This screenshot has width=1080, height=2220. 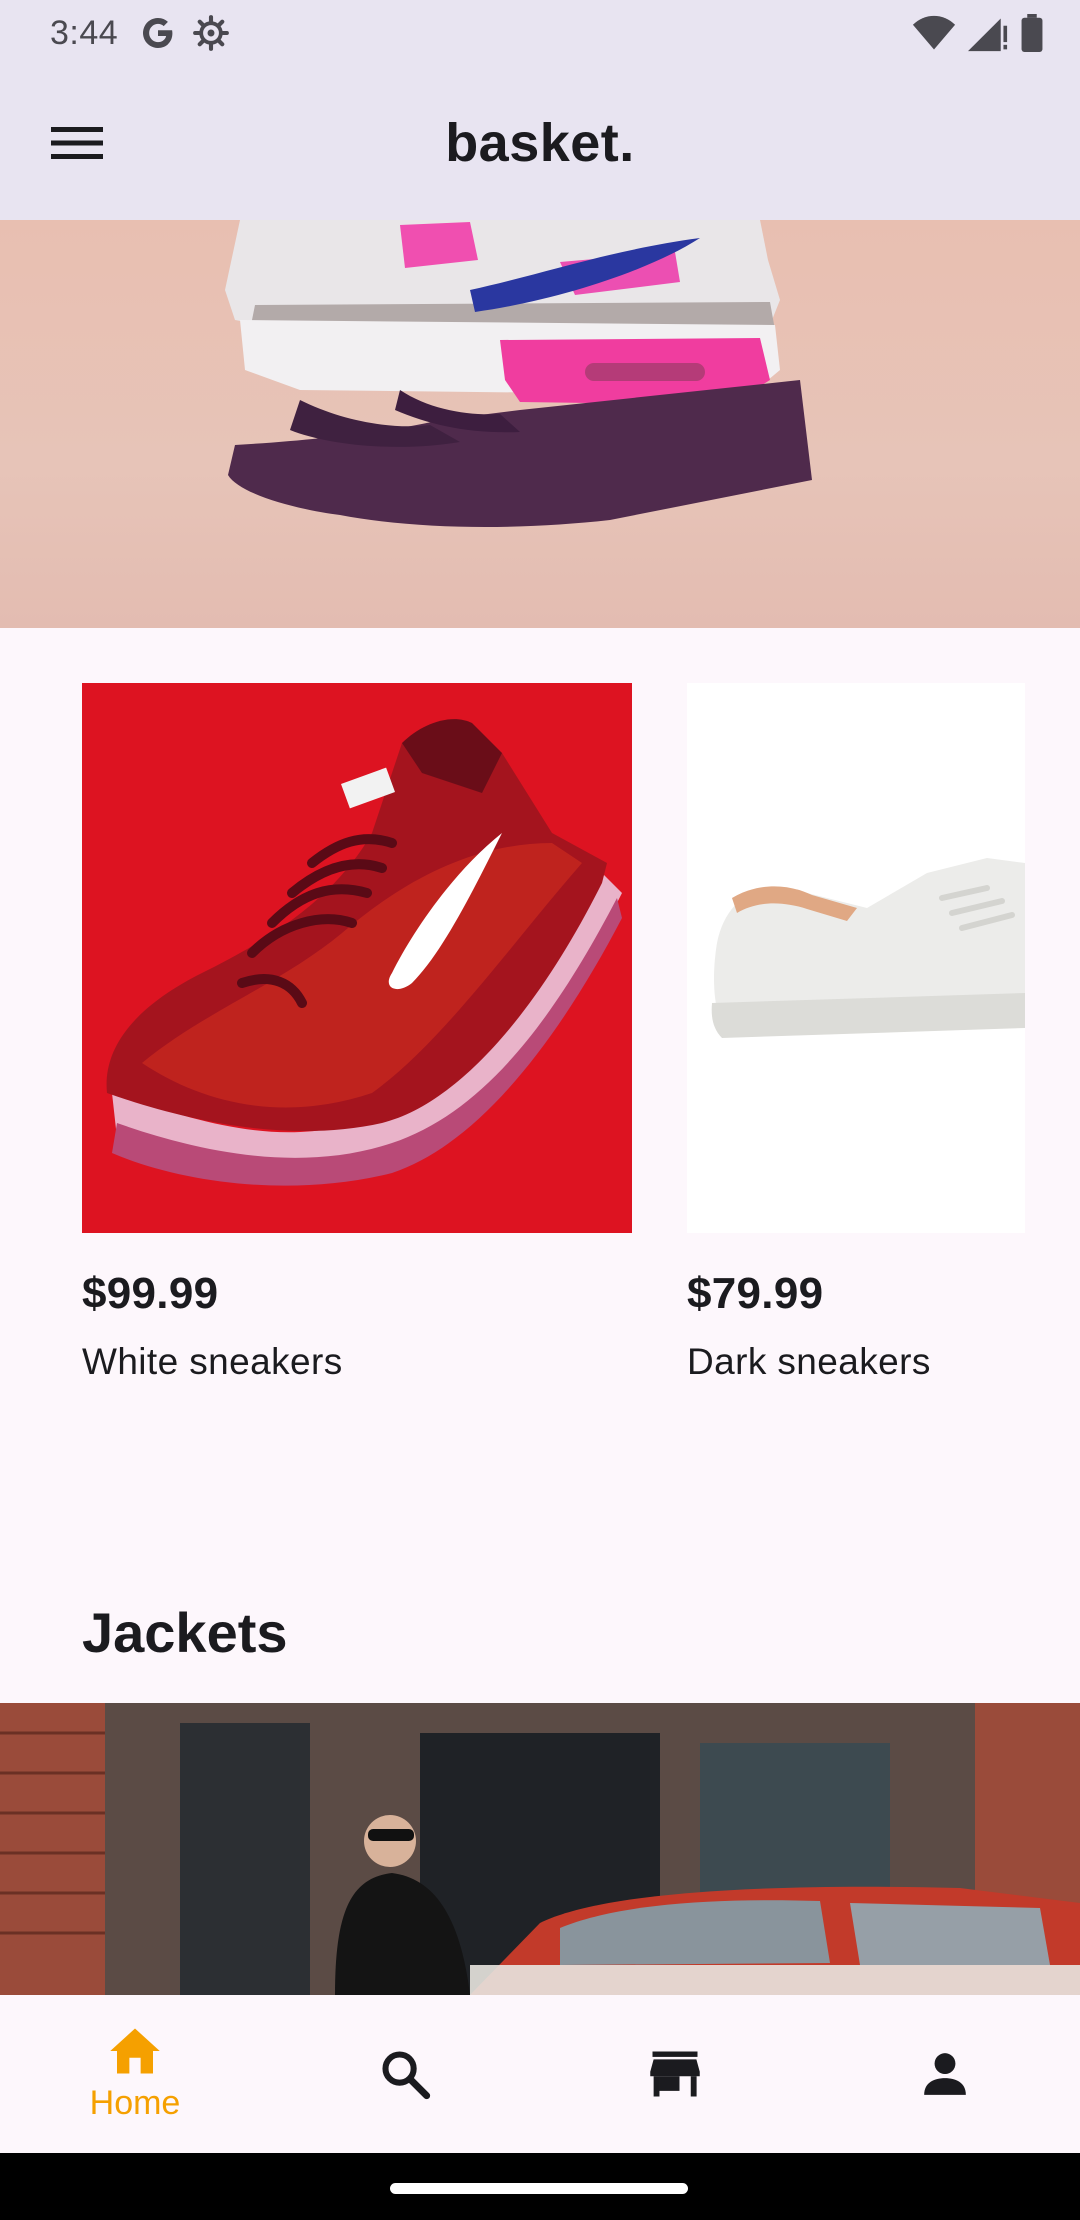 What do you see at coordinates (158, 33) in the screenshot?
I see `google-icon` at bounding box center [158, 33].